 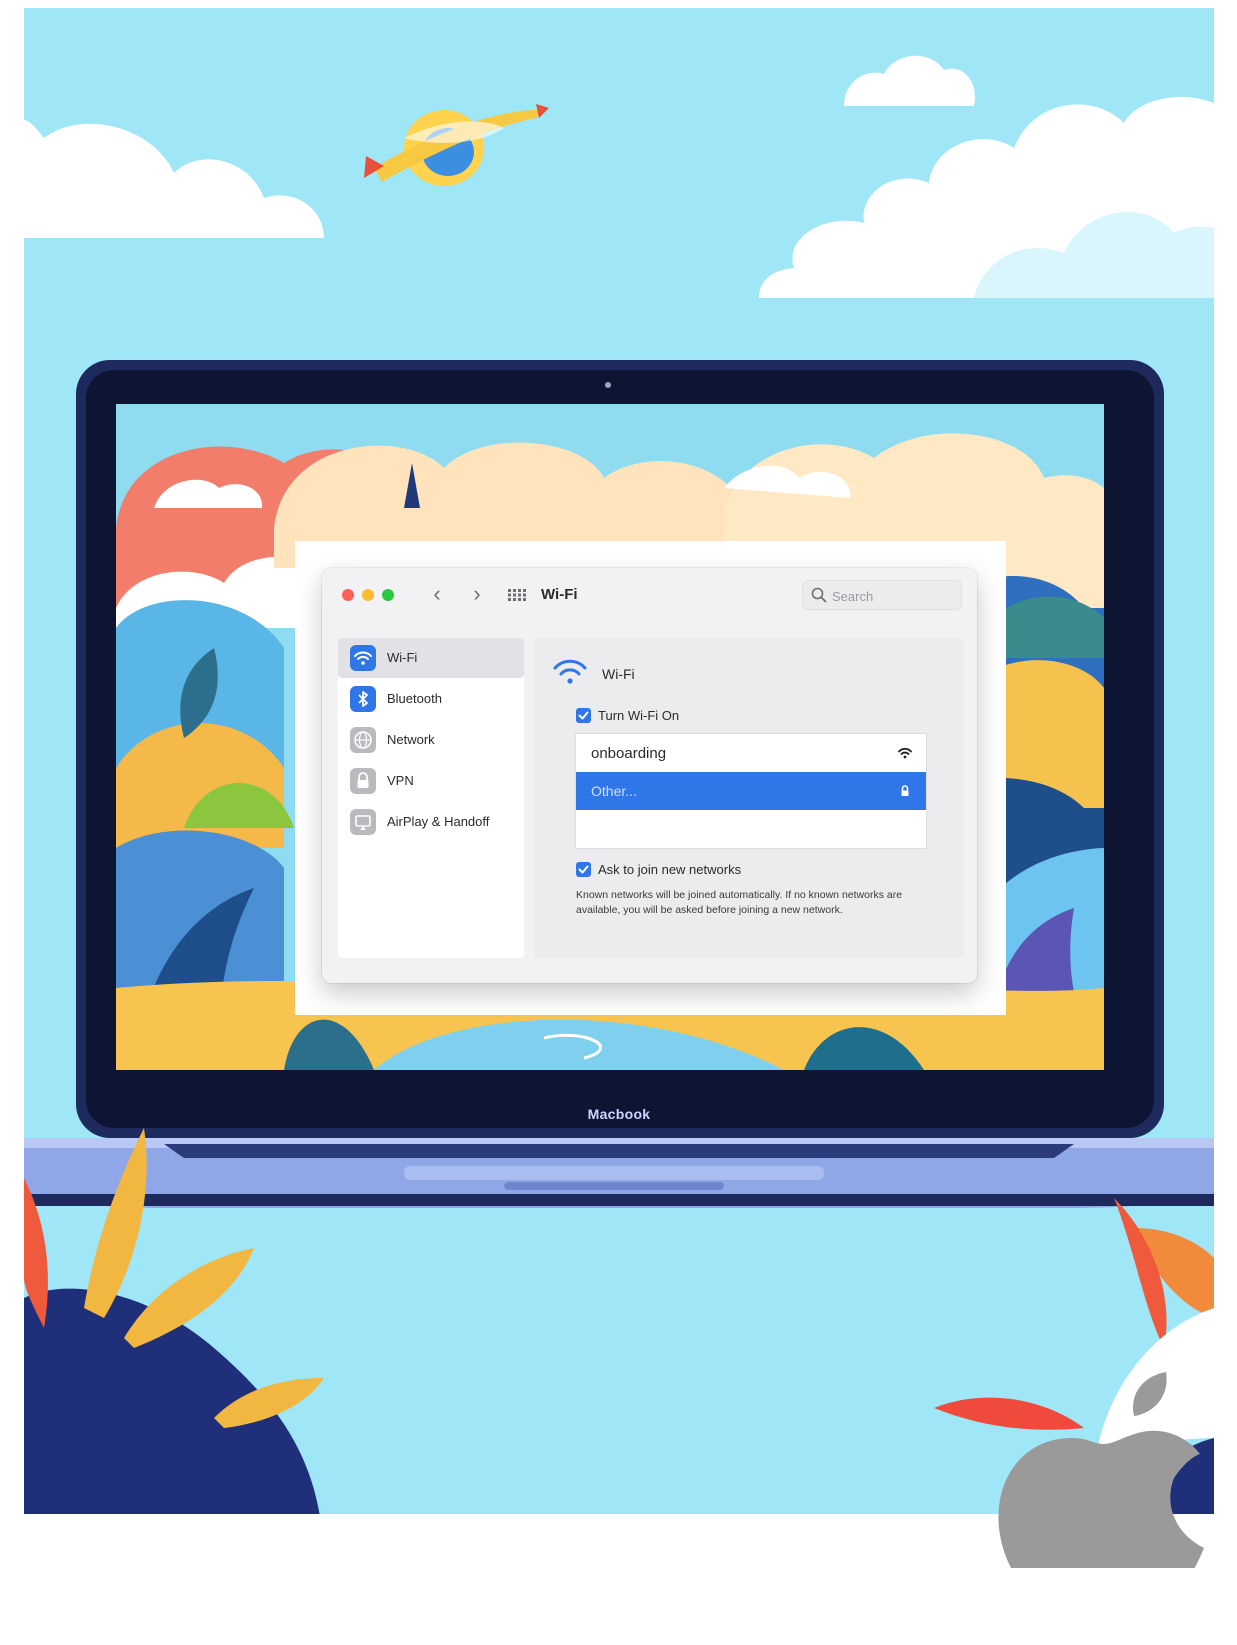 What do you see at coordinates (751, 753) in the screenshot?
I see `network-row-onboarding: onboarding` at bounding box center [751, 753].